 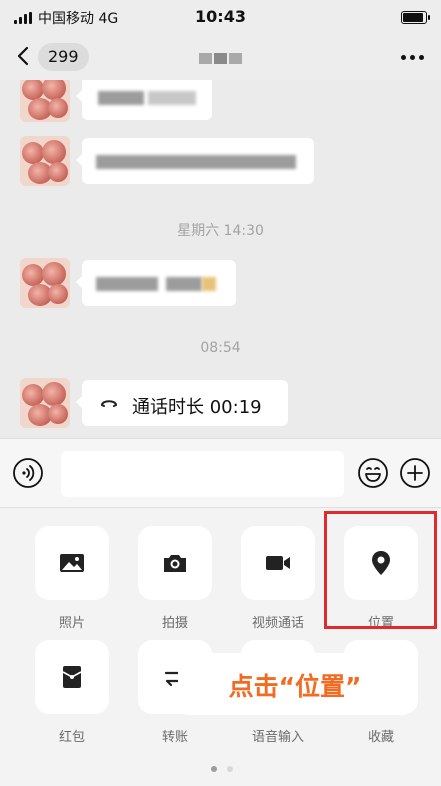 I want to click on video-call-icon, so click(x=278, y=563).